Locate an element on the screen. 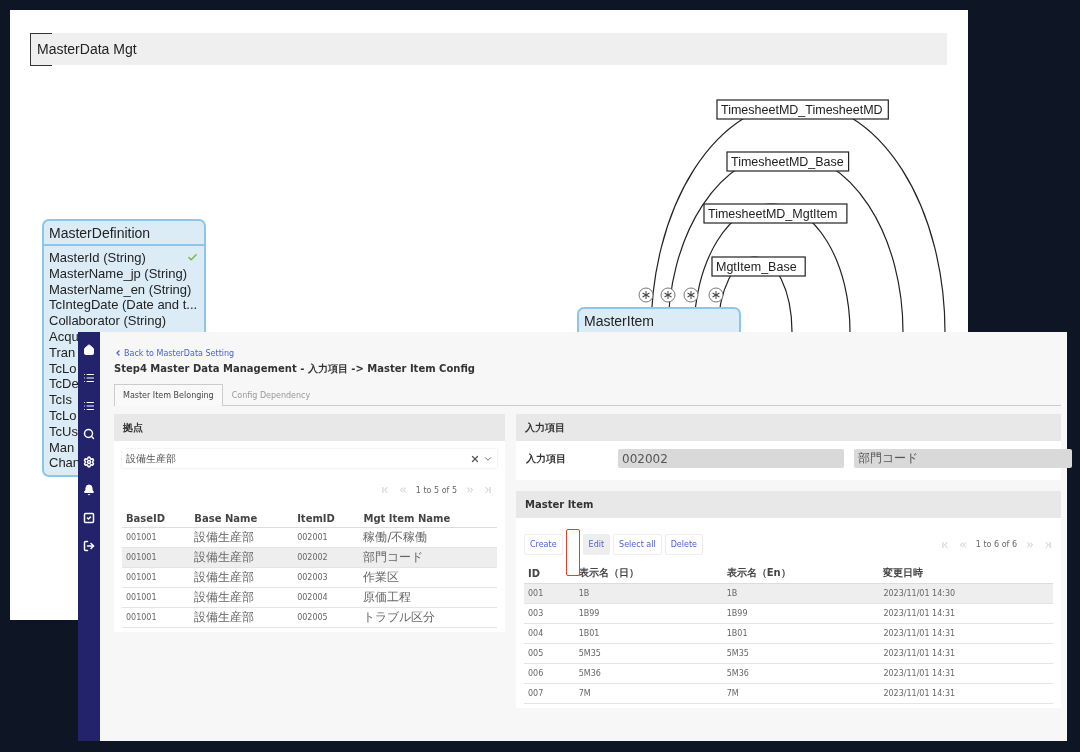 This screenshot has width=1080, height=752. table-cell: 作業区 is located at coordinates (428, 577).